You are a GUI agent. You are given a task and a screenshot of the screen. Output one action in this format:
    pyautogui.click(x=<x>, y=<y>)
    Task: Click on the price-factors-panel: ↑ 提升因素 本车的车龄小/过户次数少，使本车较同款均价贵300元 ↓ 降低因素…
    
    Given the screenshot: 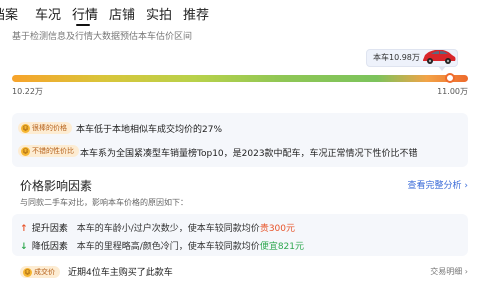 What is the action you would take?
    pyautogui.click(x=240, y=235)
    